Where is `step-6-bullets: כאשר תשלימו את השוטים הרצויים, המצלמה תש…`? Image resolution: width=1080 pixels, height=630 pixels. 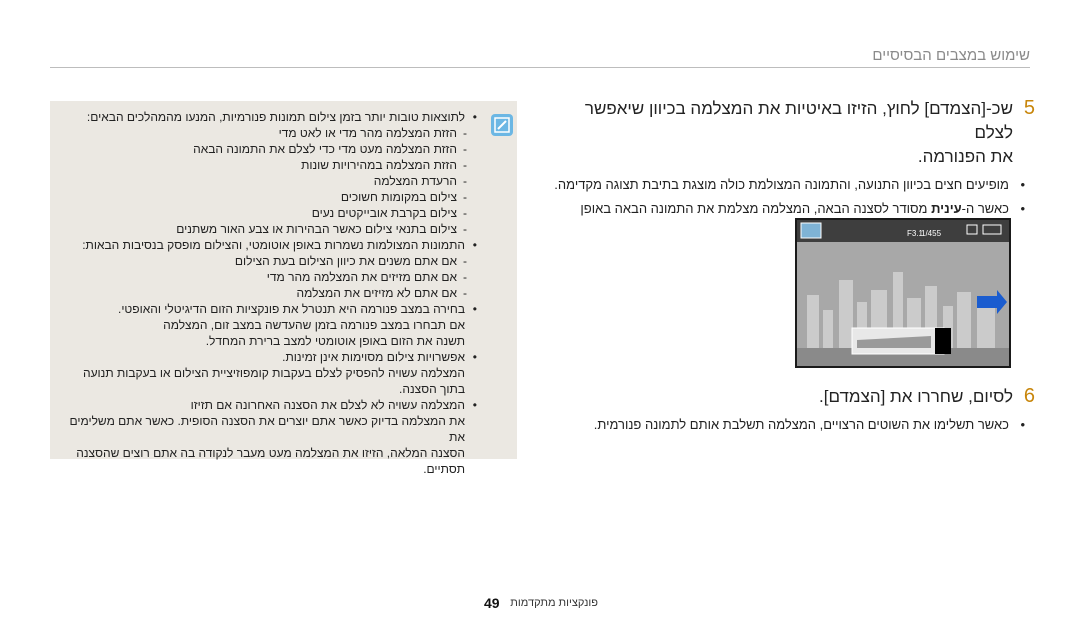
step-6-bullets: כאשר תשלימו את השוטים הרצויים, המצלמה תש… is located at coordinates (790, 425).